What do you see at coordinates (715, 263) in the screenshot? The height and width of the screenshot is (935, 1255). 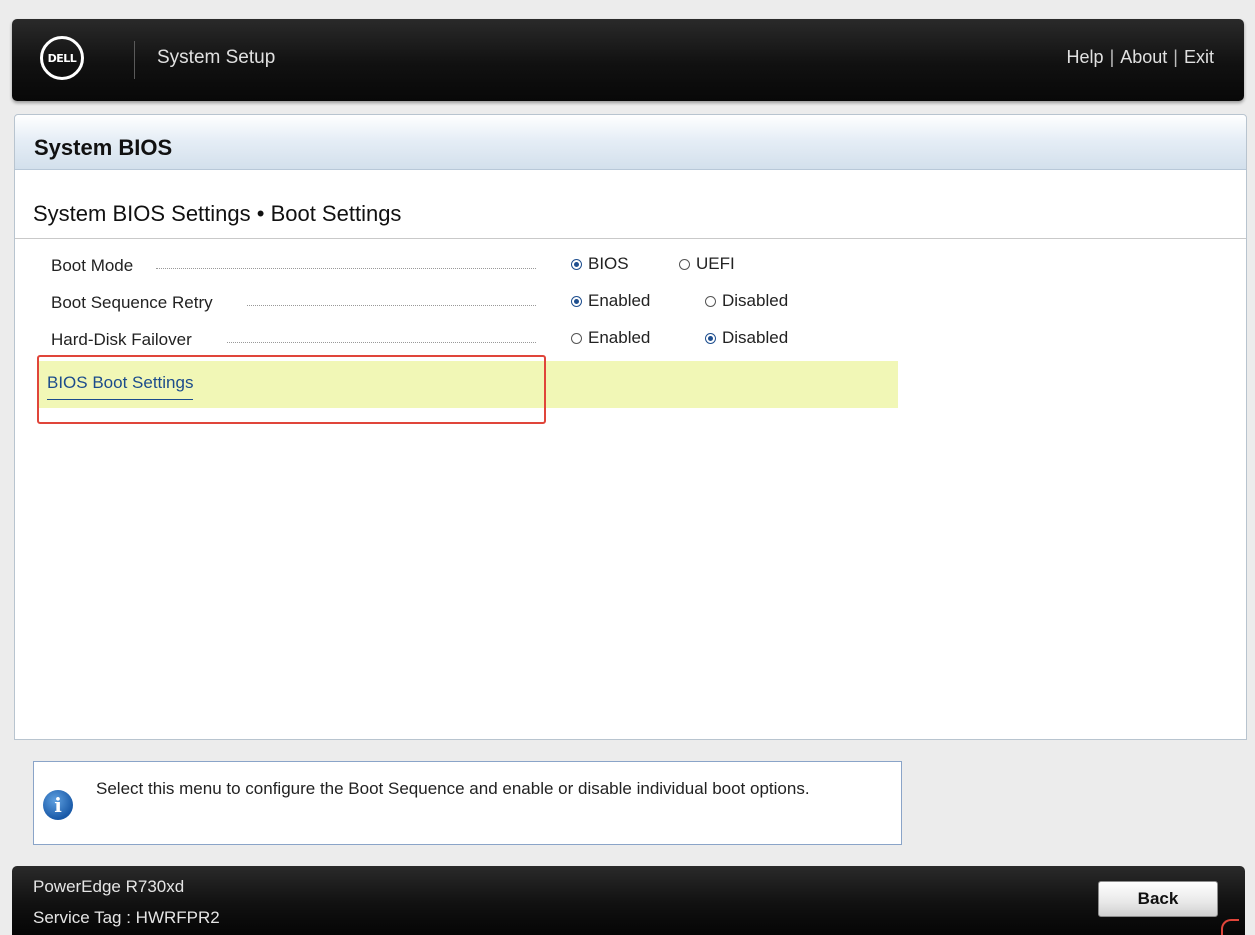 I see `radio-label: UEFI` at bounding box center [715, 263].